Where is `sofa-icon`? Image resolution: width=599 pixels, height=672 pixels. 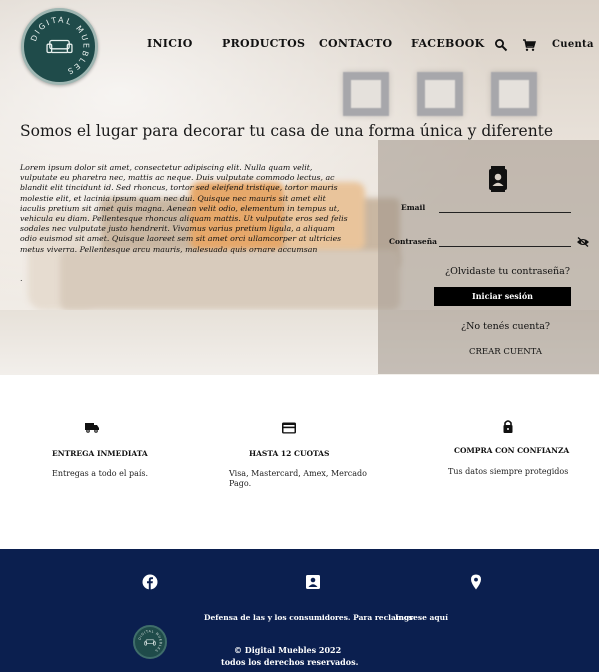 sofa-icon is located at coordinates (59, 46).